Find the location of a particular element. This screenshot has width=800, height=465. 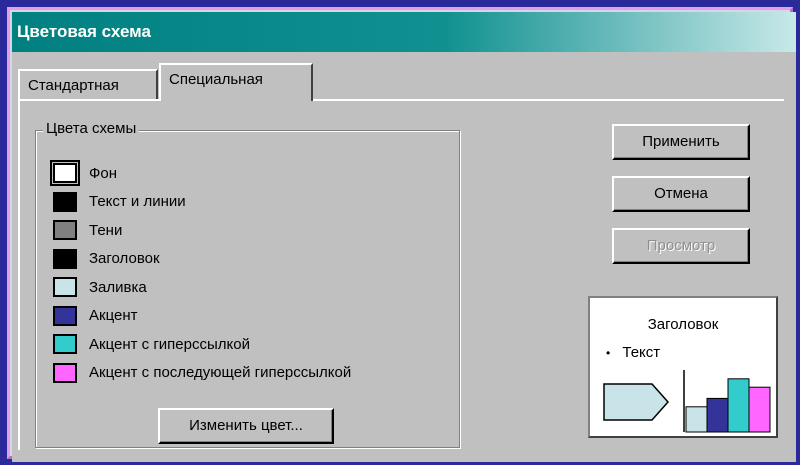

scheme-color-item: Фон is located at coordinates (84, 173).